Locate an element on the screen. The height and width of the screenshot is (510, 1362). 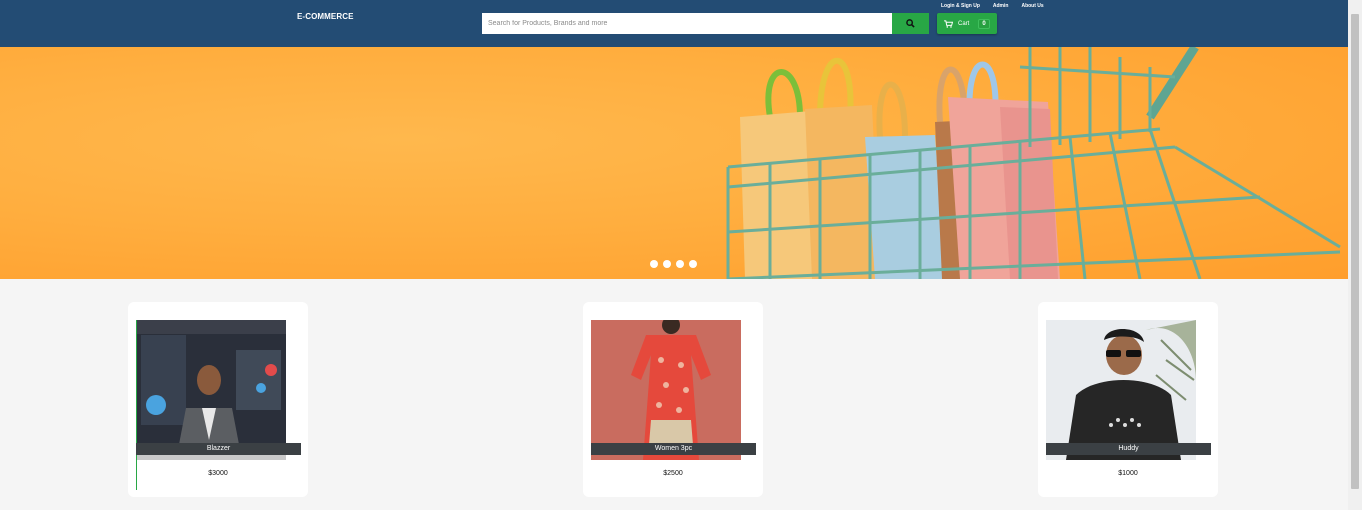
product-card: Huddy $1000 is located at coordinates (1128, 399).